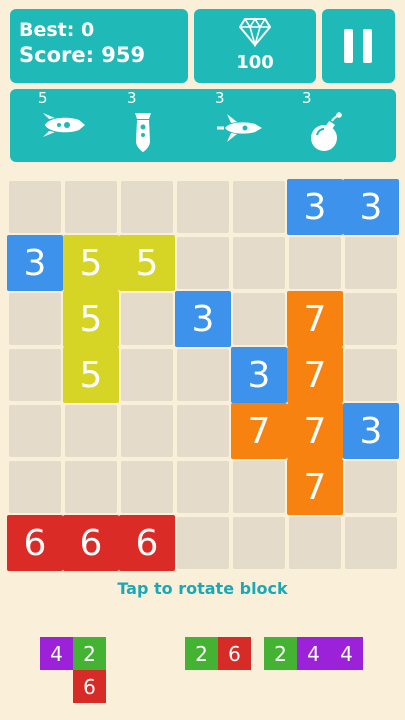 The width and height of the screenshot is (405, 720). Describe the element at coordinates (82, 55) in the screenshot. I see `current-score: Score: 959` at that location.